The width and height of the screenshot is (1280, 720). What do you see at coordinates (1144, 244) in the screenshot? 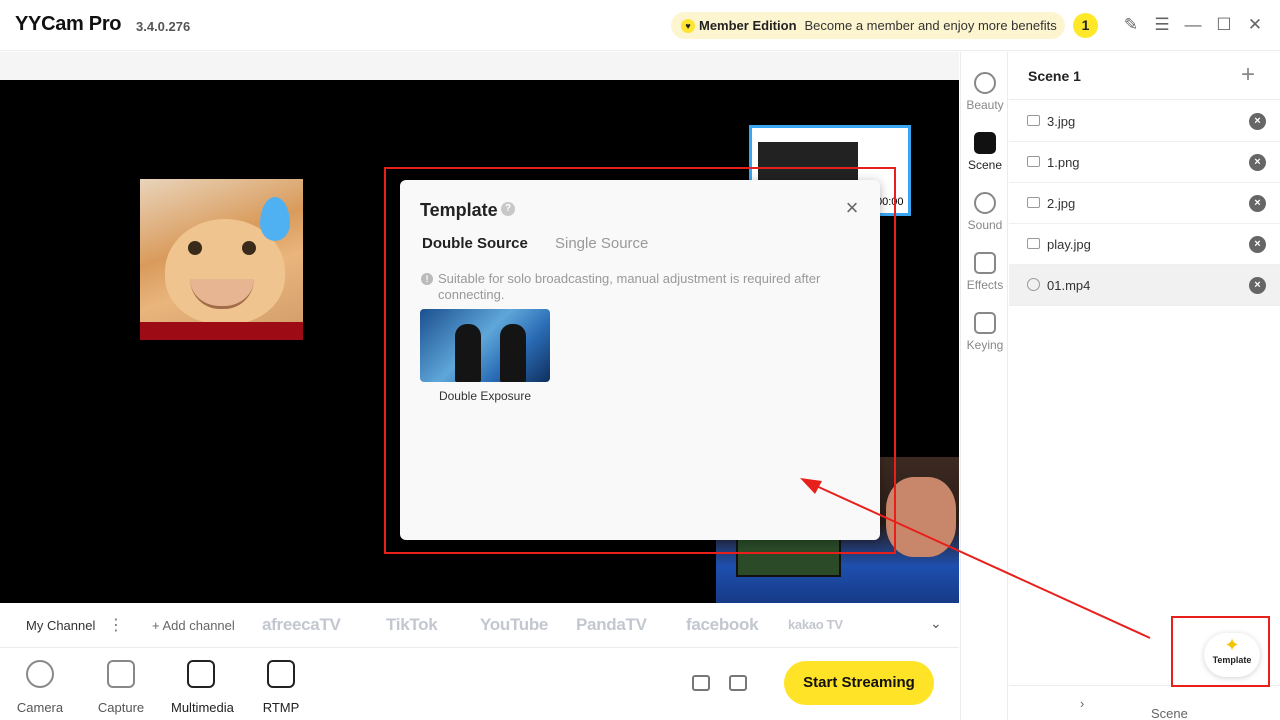
I see `source-row: play.jpg ×` at bounding box center [1144, 244].